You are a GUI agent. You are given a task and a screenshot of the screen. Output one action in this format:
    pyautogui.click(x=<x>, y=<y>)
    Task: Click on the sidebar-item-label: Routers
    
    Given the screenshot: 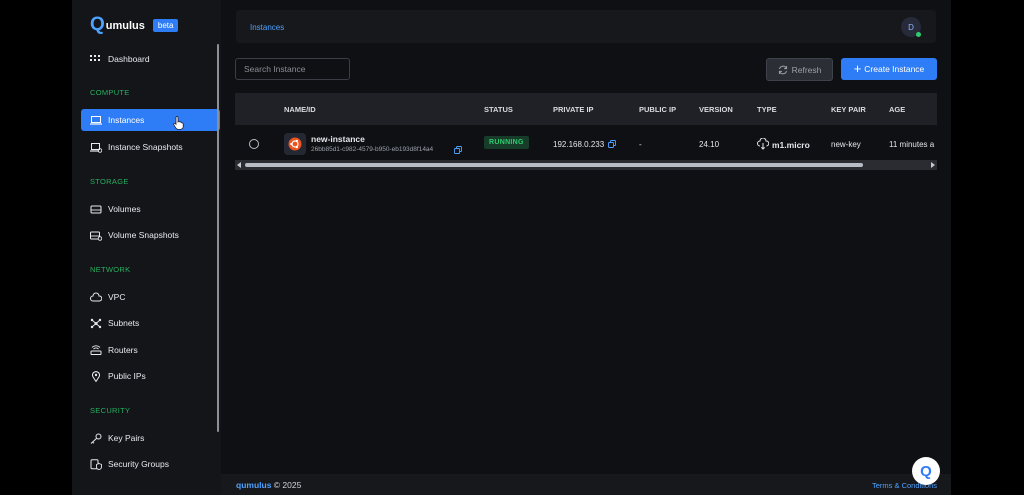 What is the action you would take?
    pyautogui.click(x=123, y=350)
    